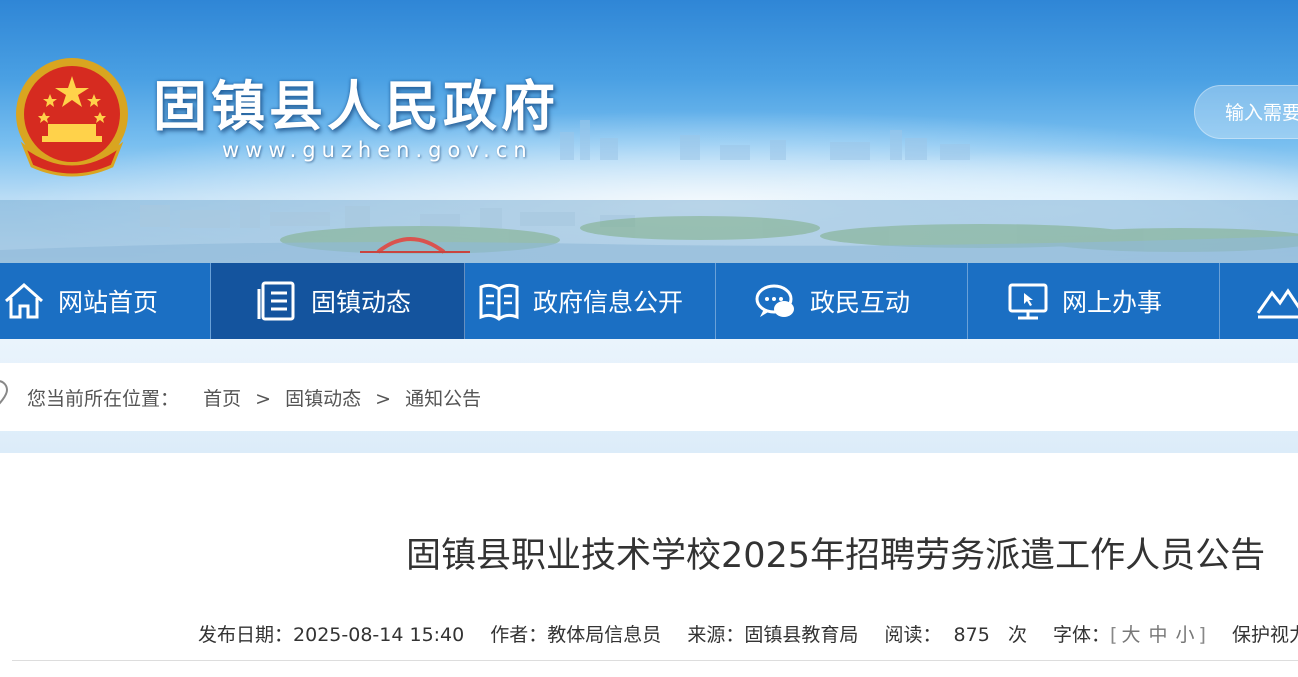 This screenshot has height=677, width=1298. I want to click on nav-item-online-service: 网上办事, so click(1094, 301).